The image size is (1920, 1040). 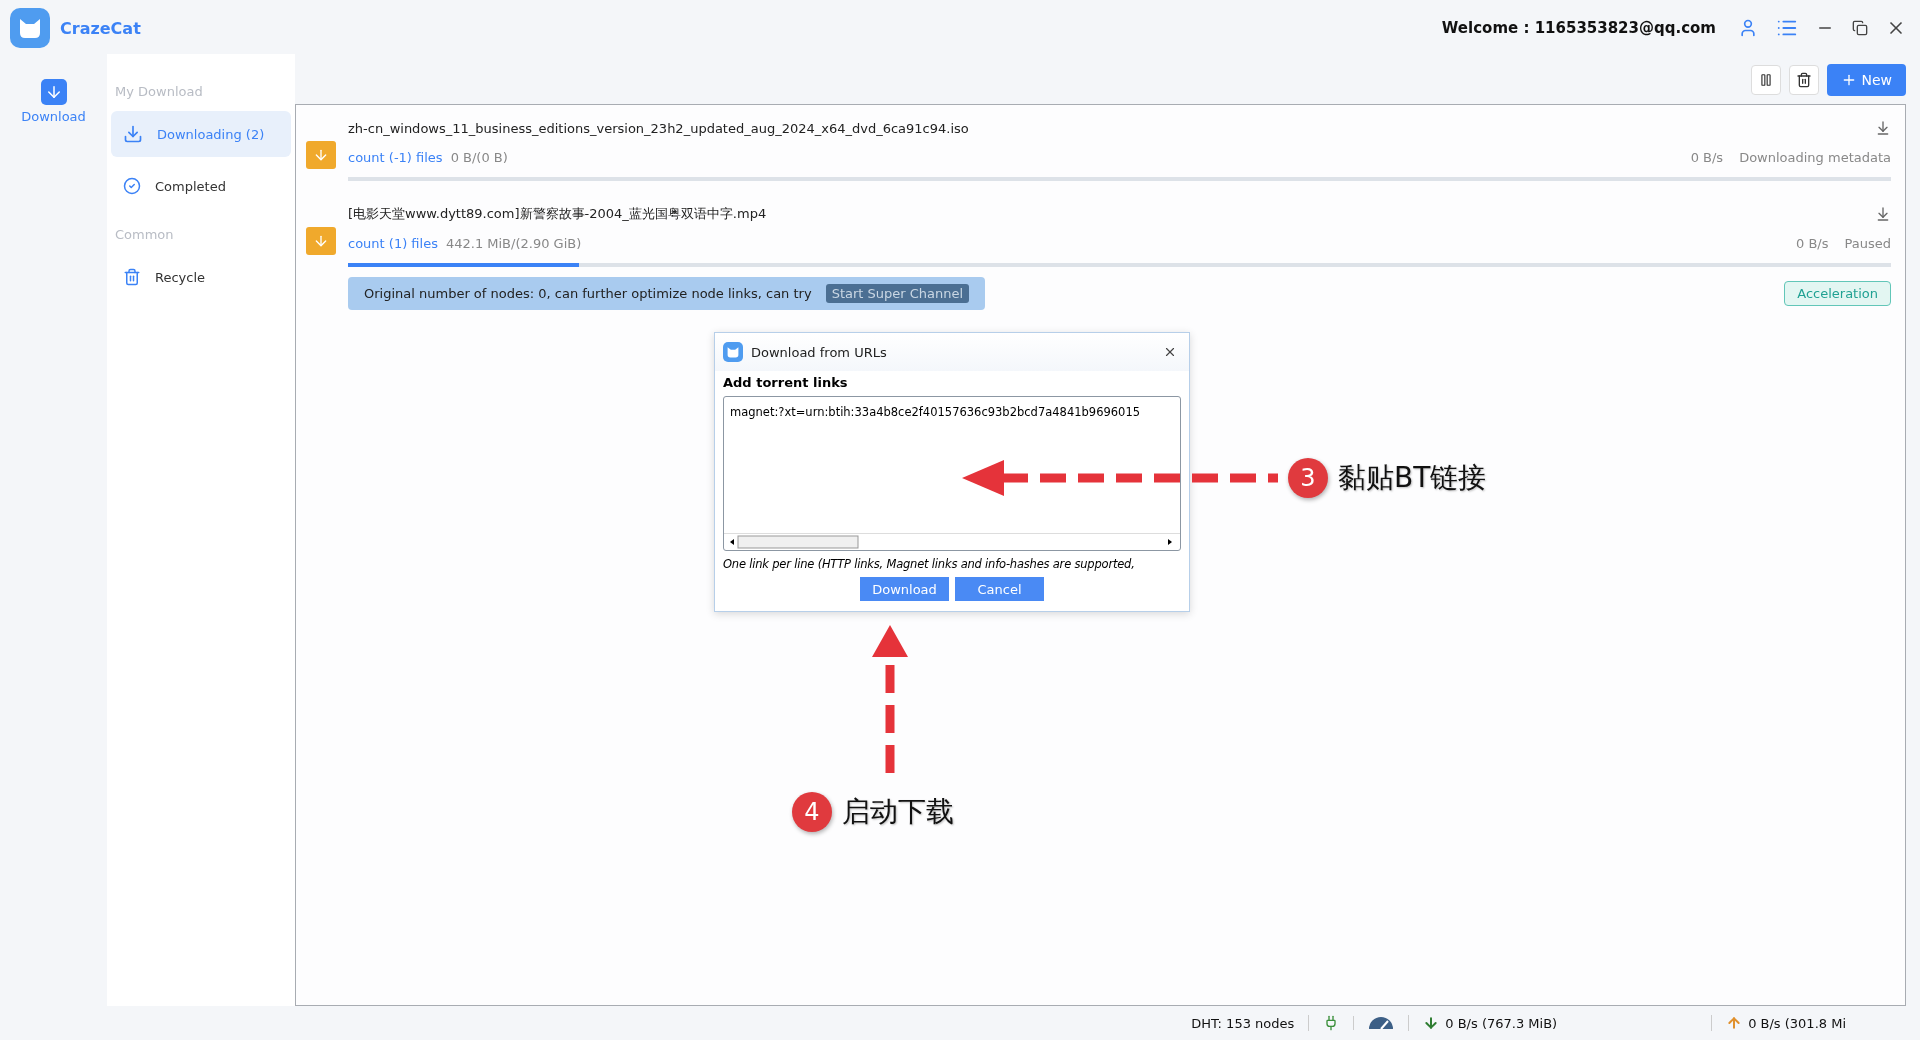 I want to click on delete-button, so click(x=1804, y=80).